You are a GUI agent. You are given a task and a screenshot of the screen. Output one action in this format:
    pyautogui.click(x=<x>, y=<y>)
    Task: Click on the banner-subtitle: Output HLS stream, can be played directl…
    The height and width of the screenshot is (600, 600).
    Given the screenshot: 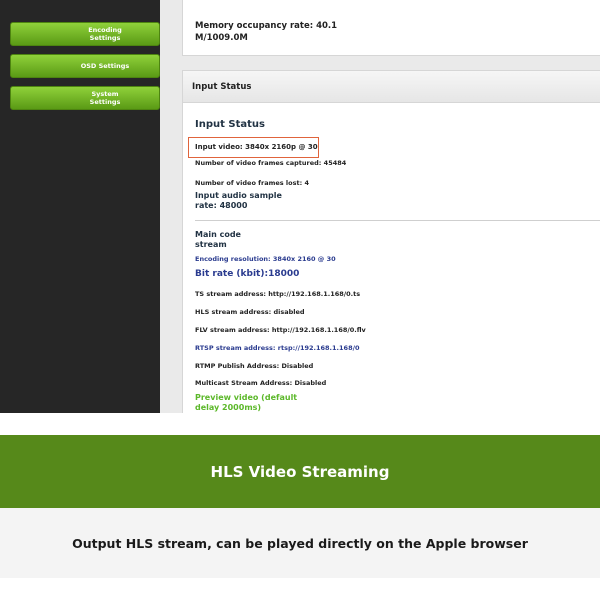 What is the action you would take?
    pyautogui.click(x=300, y=543)
    